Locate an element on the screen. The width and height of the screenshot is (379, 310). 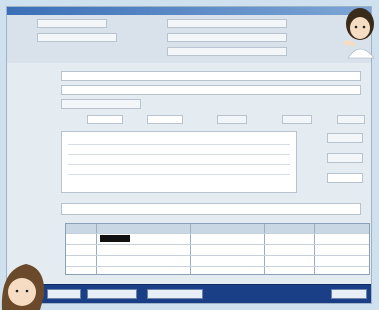
remarks-field is located at coordinates (211, 209).